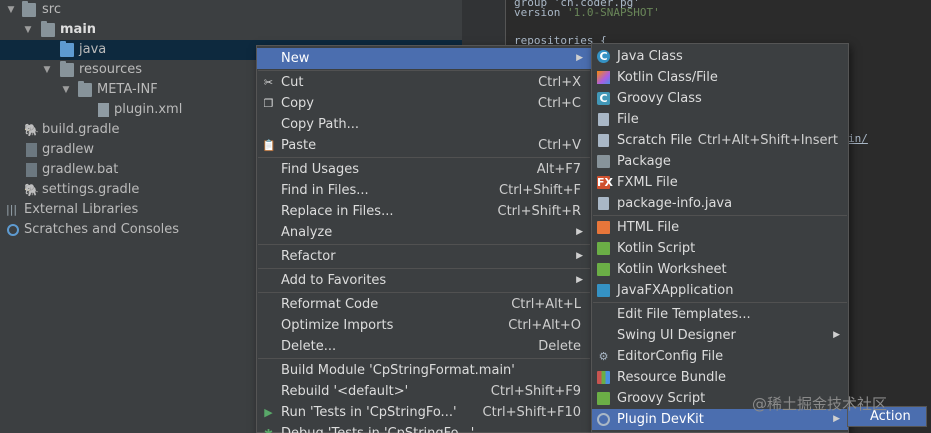 The width and height of the screenshot is (931, 433). What do you see at coordinates (307, 232) in the screenshot?
I see `menu-item-label: Analyze` at bounding box center [307, 232].